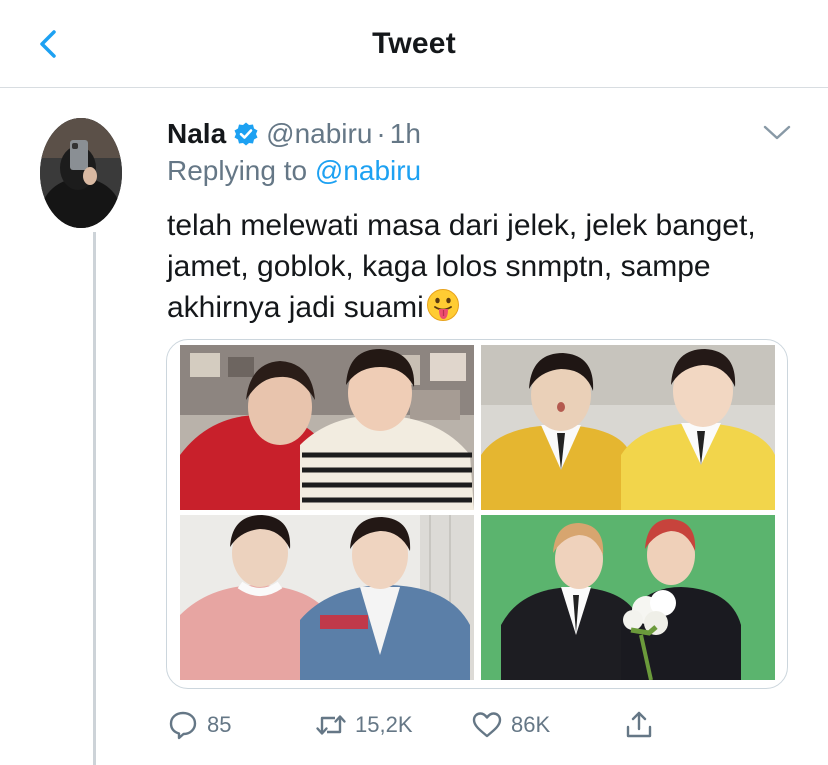 The width and height of the screenshot is (828, 765). I want to click on heart-icon, so click(487, 725).